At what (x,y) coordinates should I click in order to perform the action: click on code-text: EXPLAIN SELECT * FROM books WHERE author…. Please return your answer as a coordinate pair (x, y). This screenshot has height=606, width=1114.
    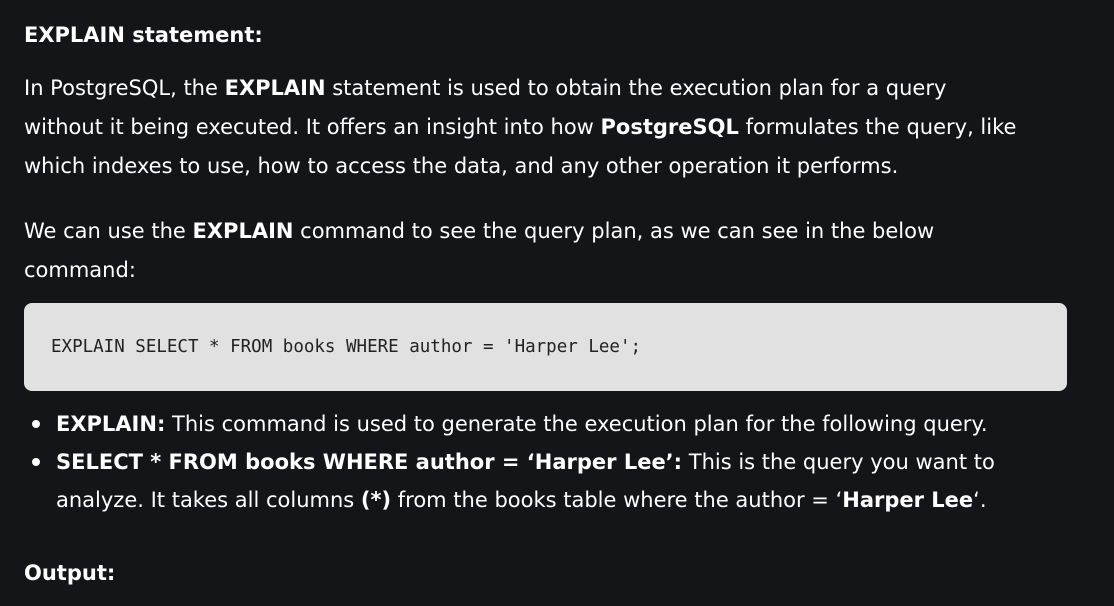
    Looking at the image, I should click on (346, 347).